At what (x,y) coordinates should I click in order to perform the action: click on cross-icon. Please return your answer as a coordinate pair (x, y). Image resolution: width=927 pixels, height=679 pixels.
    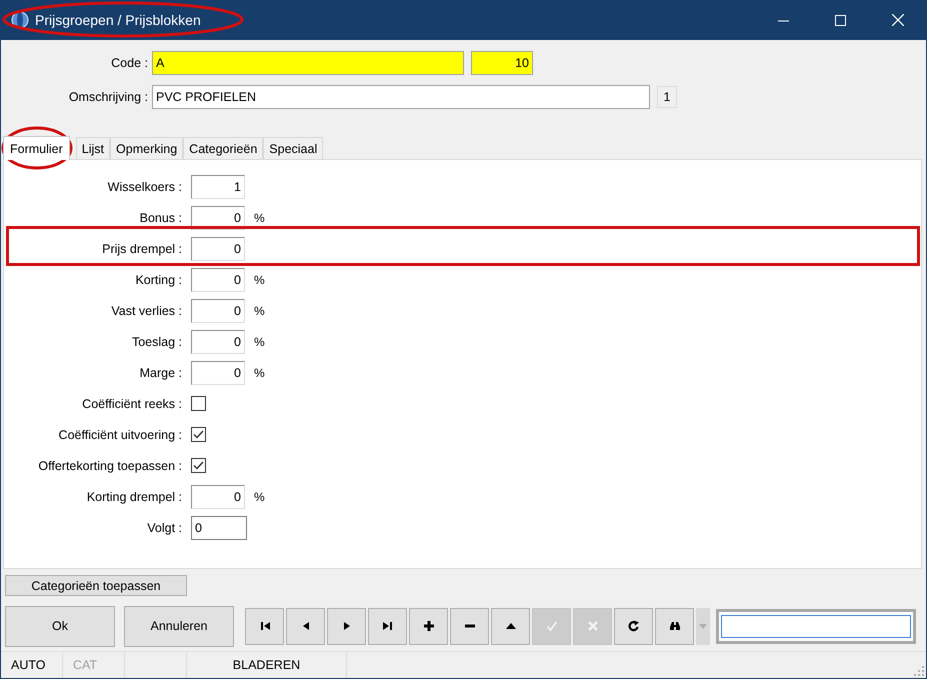
    Looking at the image, I should click on (592, 626).